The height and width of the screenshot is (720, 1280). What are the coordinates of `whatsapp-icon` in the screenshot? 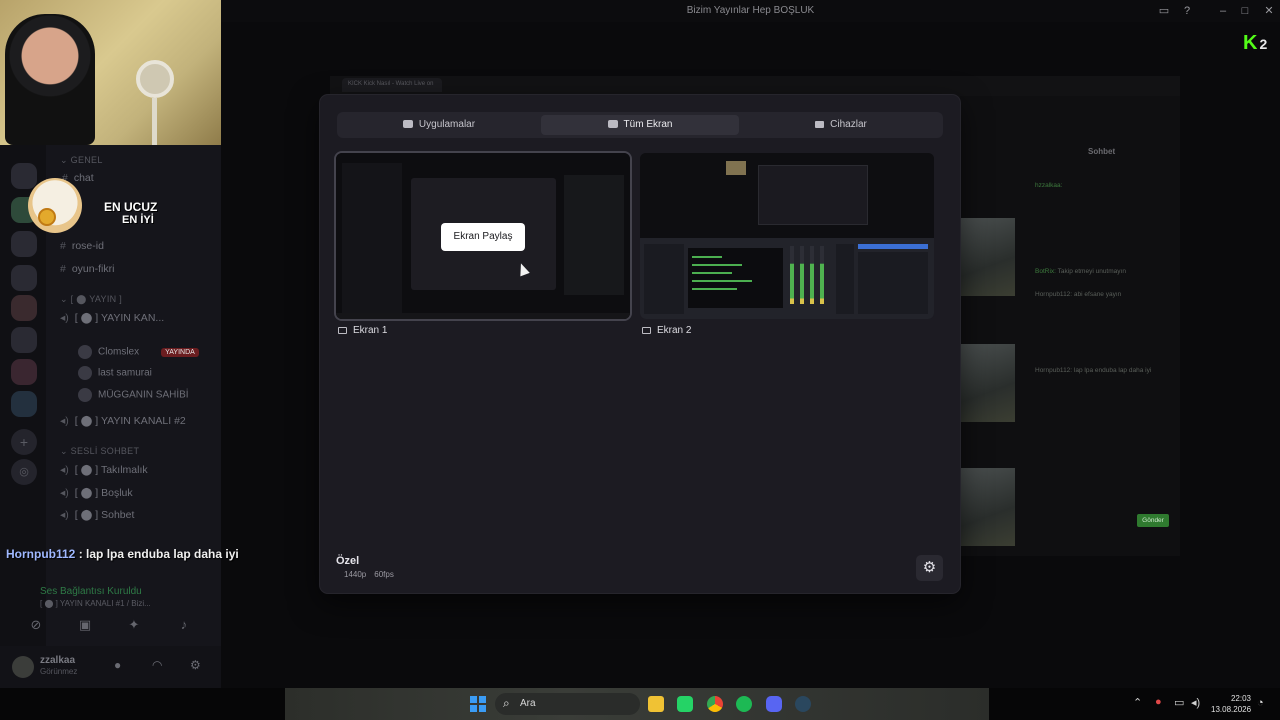 It's located at (685, 704).